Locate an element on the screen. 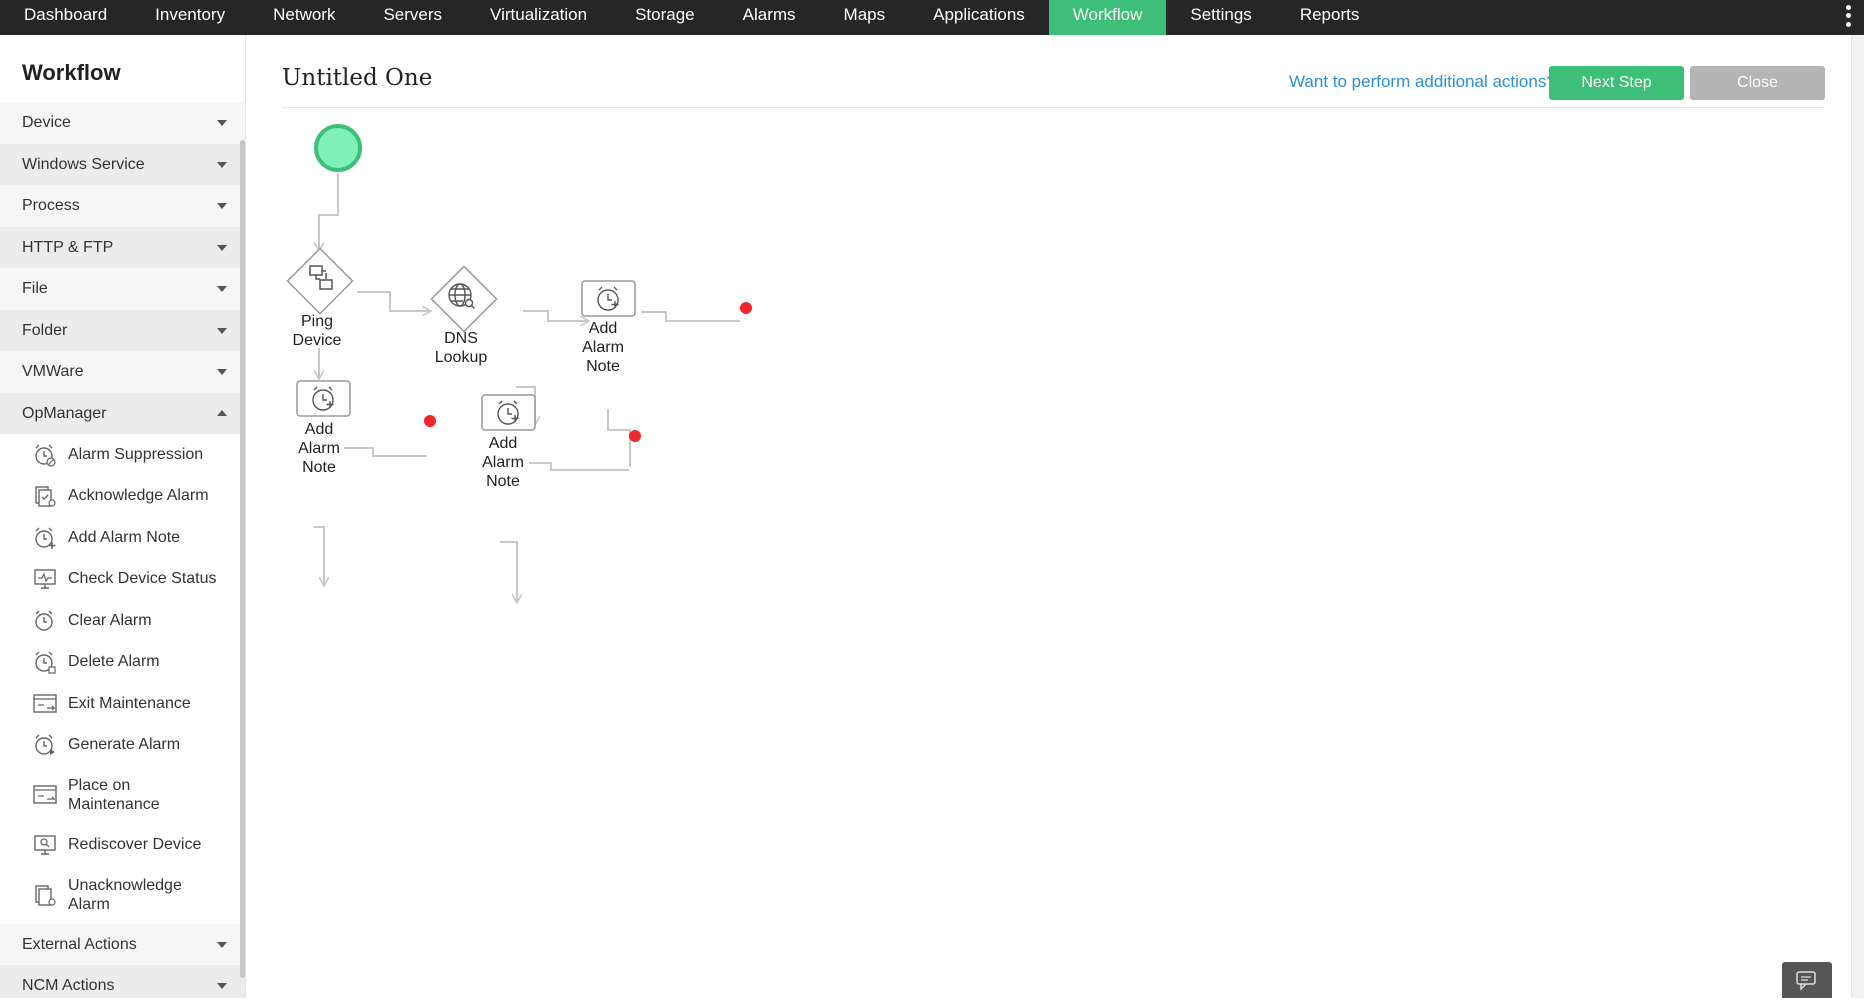 The image size is (1864, 1003). category-label: VMWare is located at coordinates (53, 371).